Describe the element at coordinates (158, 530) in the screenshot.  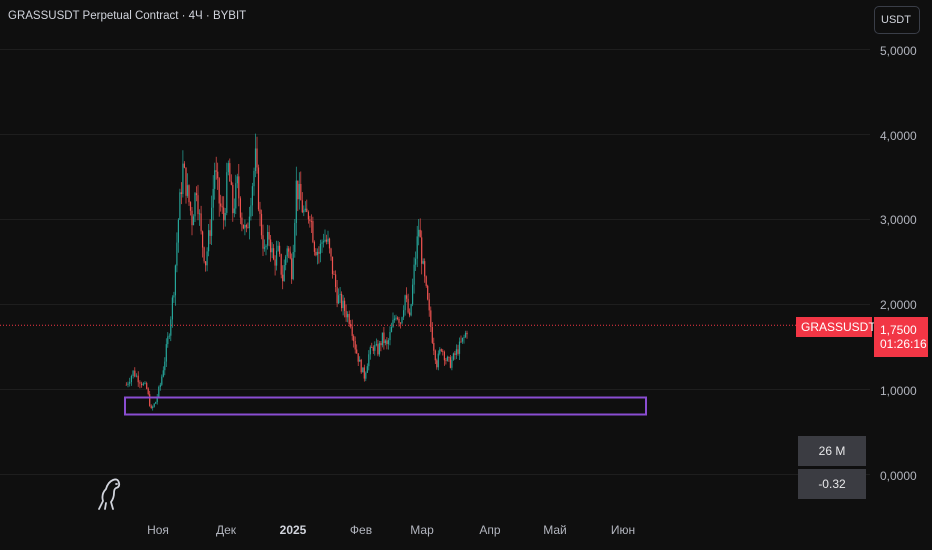
I see `x-tick-label: Ноя` at that location.